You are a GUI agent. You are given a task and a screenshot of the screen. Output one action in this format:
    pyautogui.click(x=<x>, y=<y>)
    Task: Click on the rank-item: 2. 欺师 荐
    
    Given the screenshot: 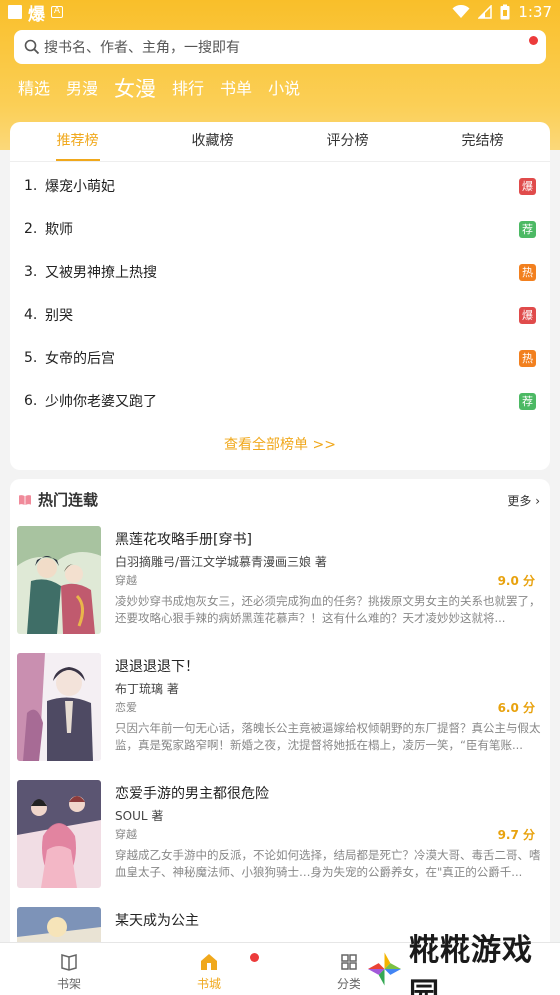 What is the action you would take?
    pyautogui.click(x=280, y=229)
    